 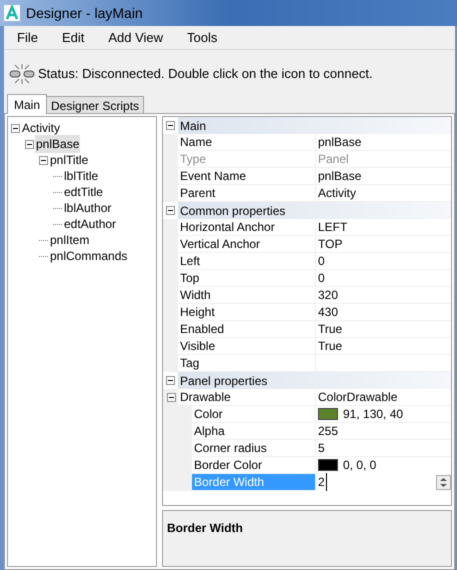 I want to click on property-name: Vertical Anchor, so click(x=247, y=244).